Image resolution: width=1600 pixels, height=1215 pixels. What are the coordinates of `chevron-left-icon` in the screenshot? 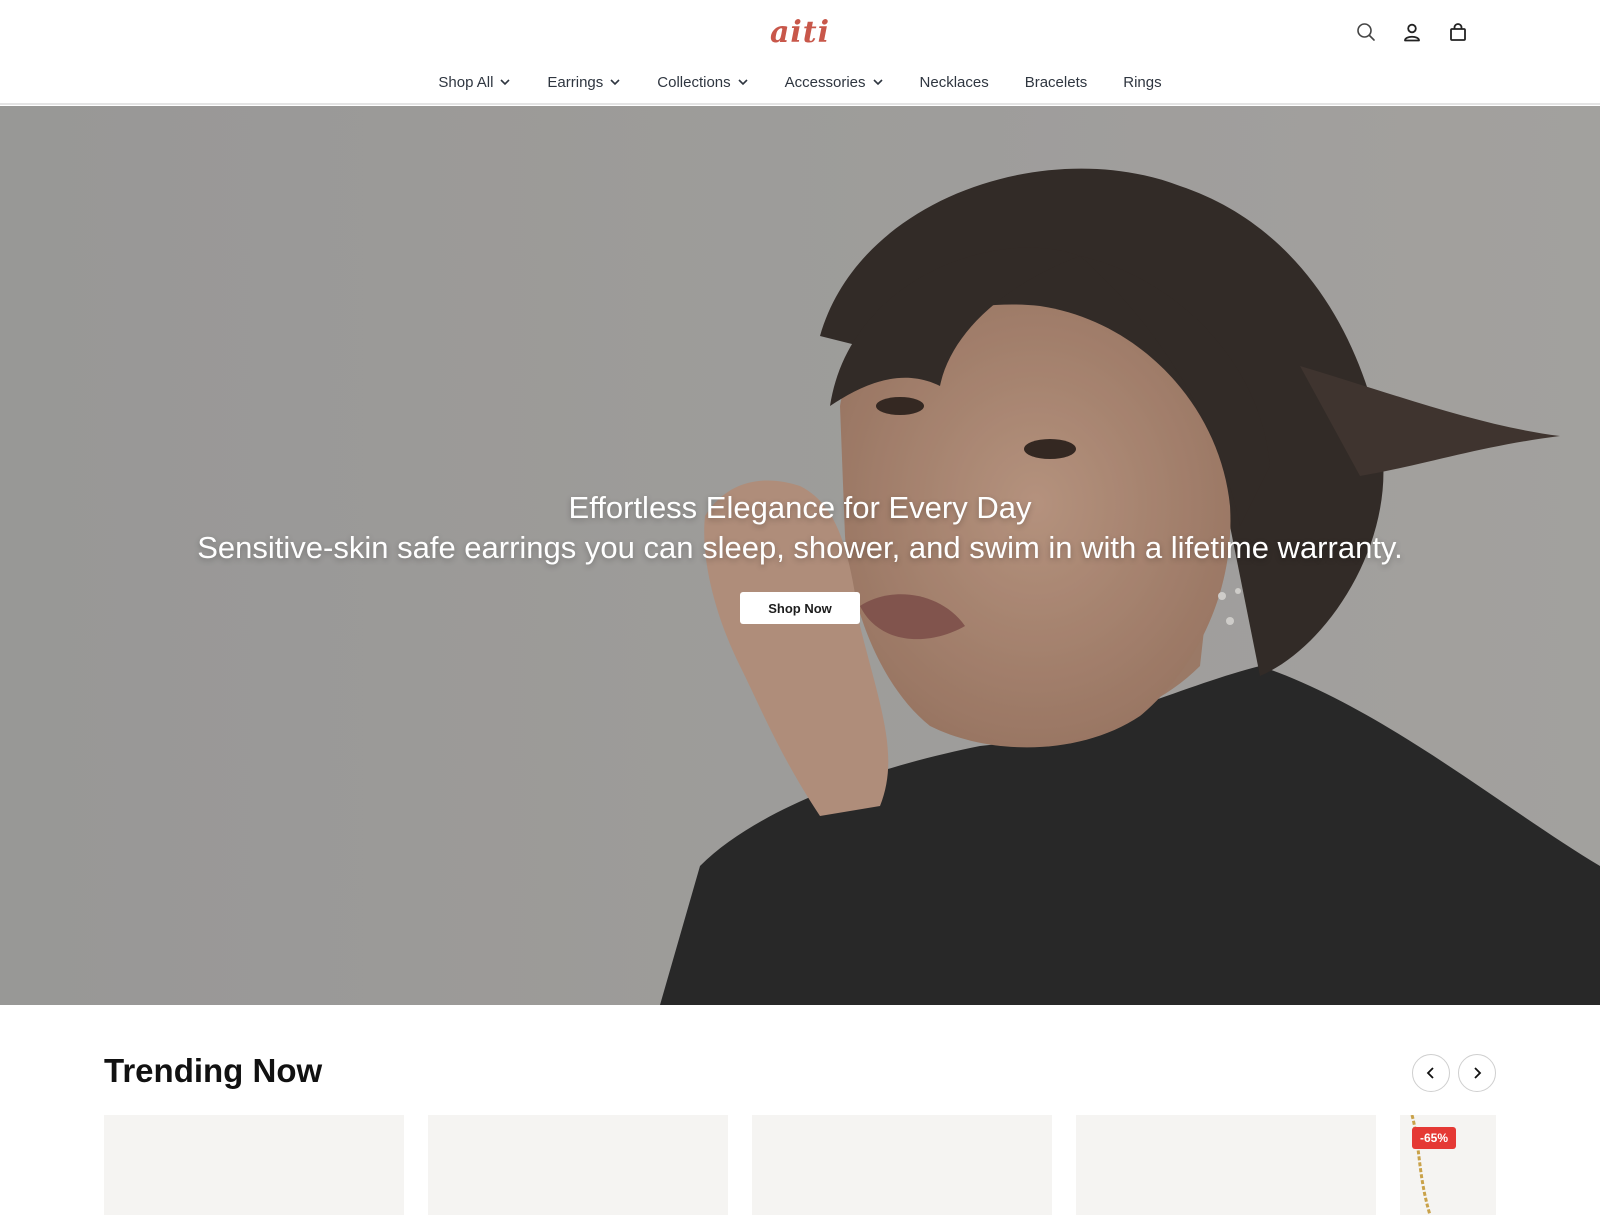 It's located at (1430, 1073).